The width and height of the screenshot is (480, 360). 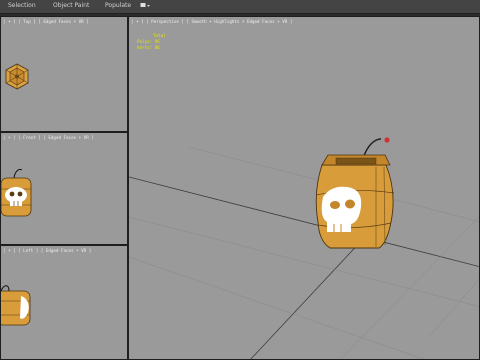 I want to click on viewport-front: [ + ] [ Front ] [ Edged Faces + VR ], so click(x=64, y=188).